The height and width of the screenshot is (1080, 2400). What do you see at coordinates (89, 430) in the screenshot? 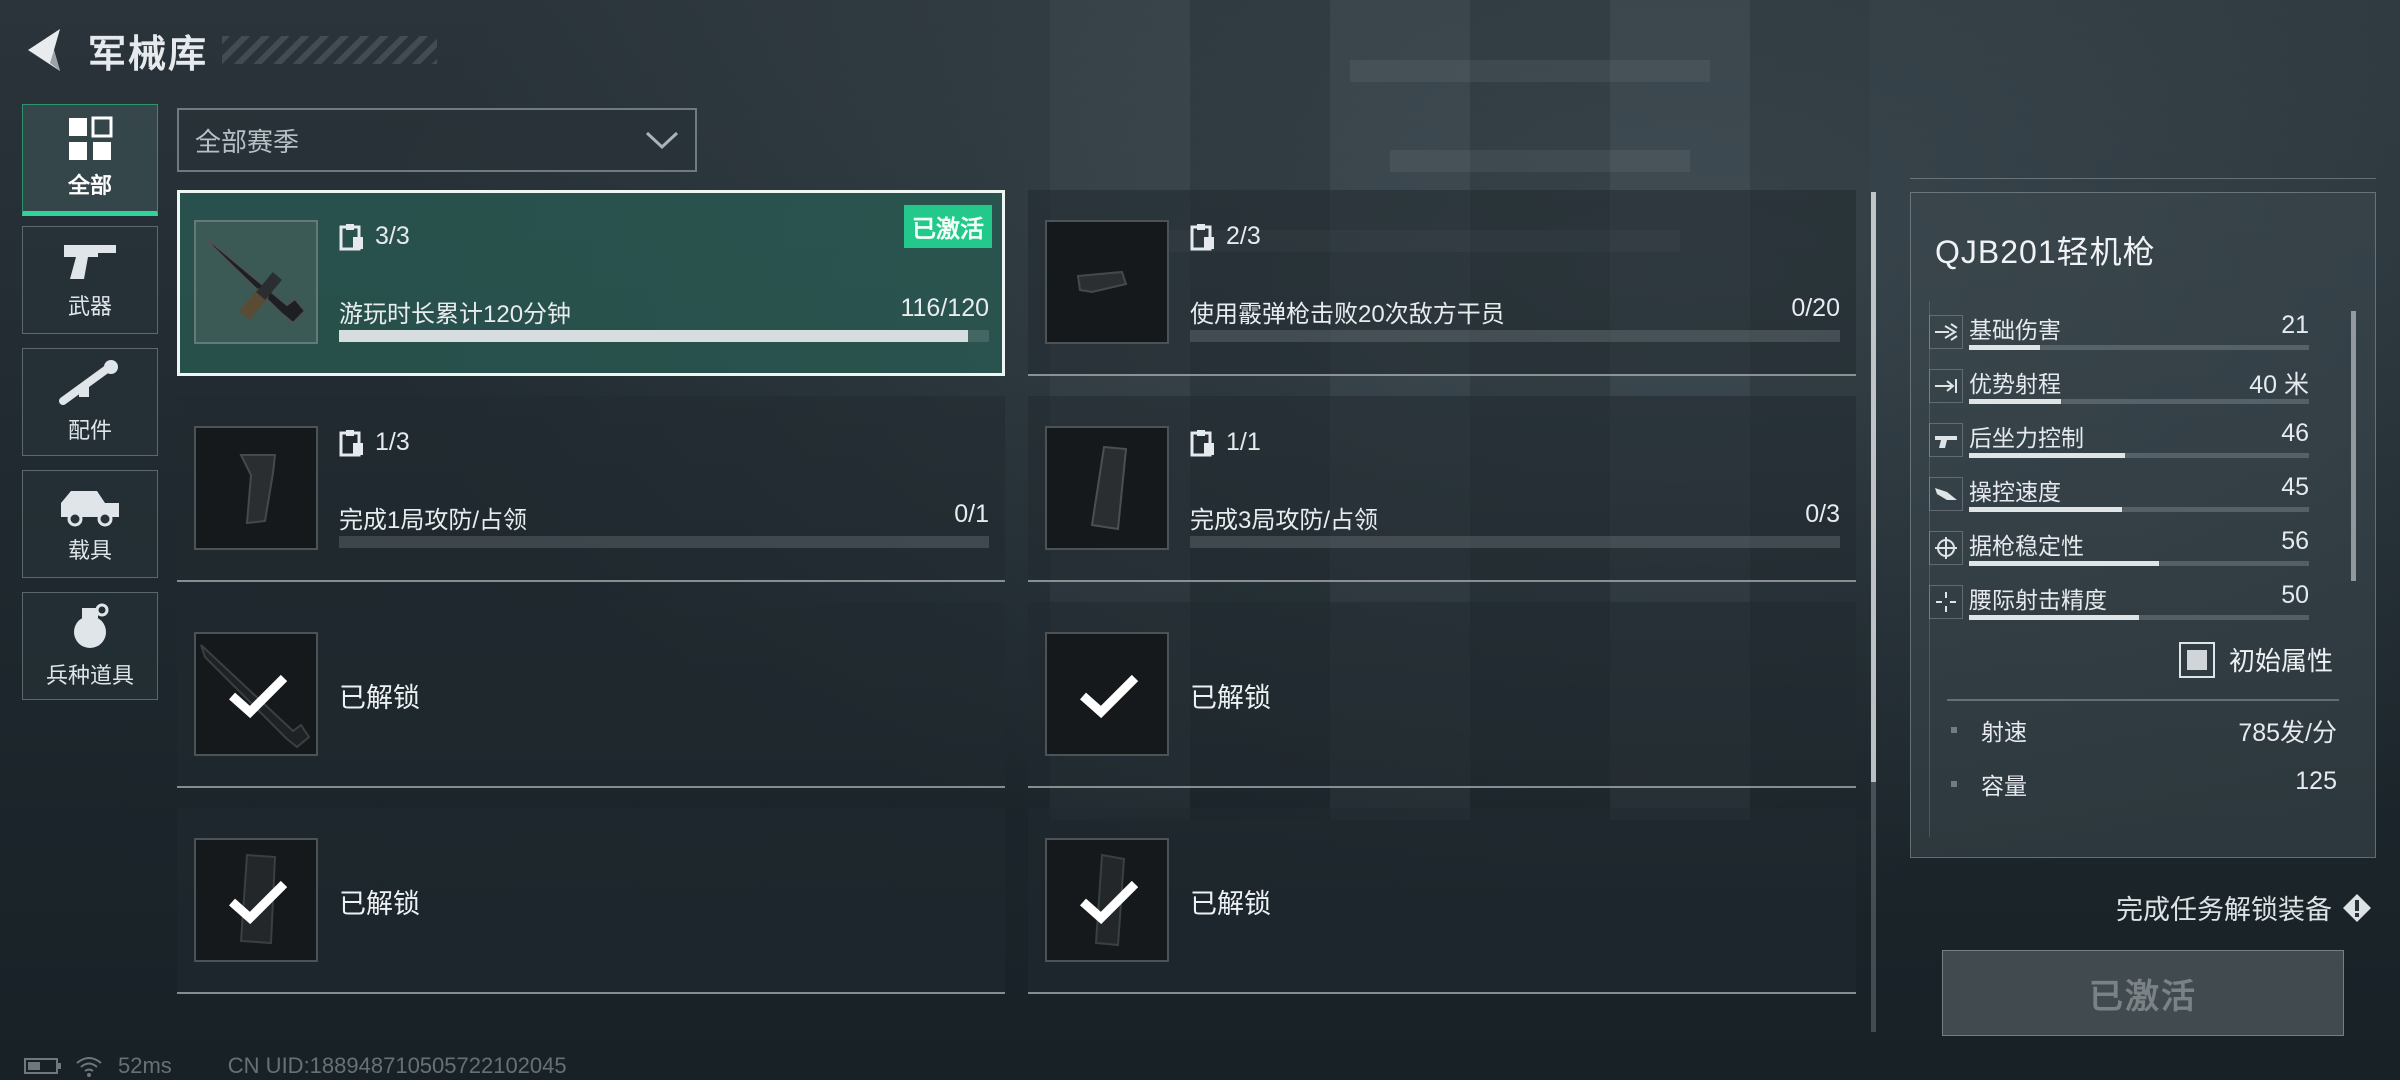
I see `category-label: 配件` at bounding box center [89, 430].